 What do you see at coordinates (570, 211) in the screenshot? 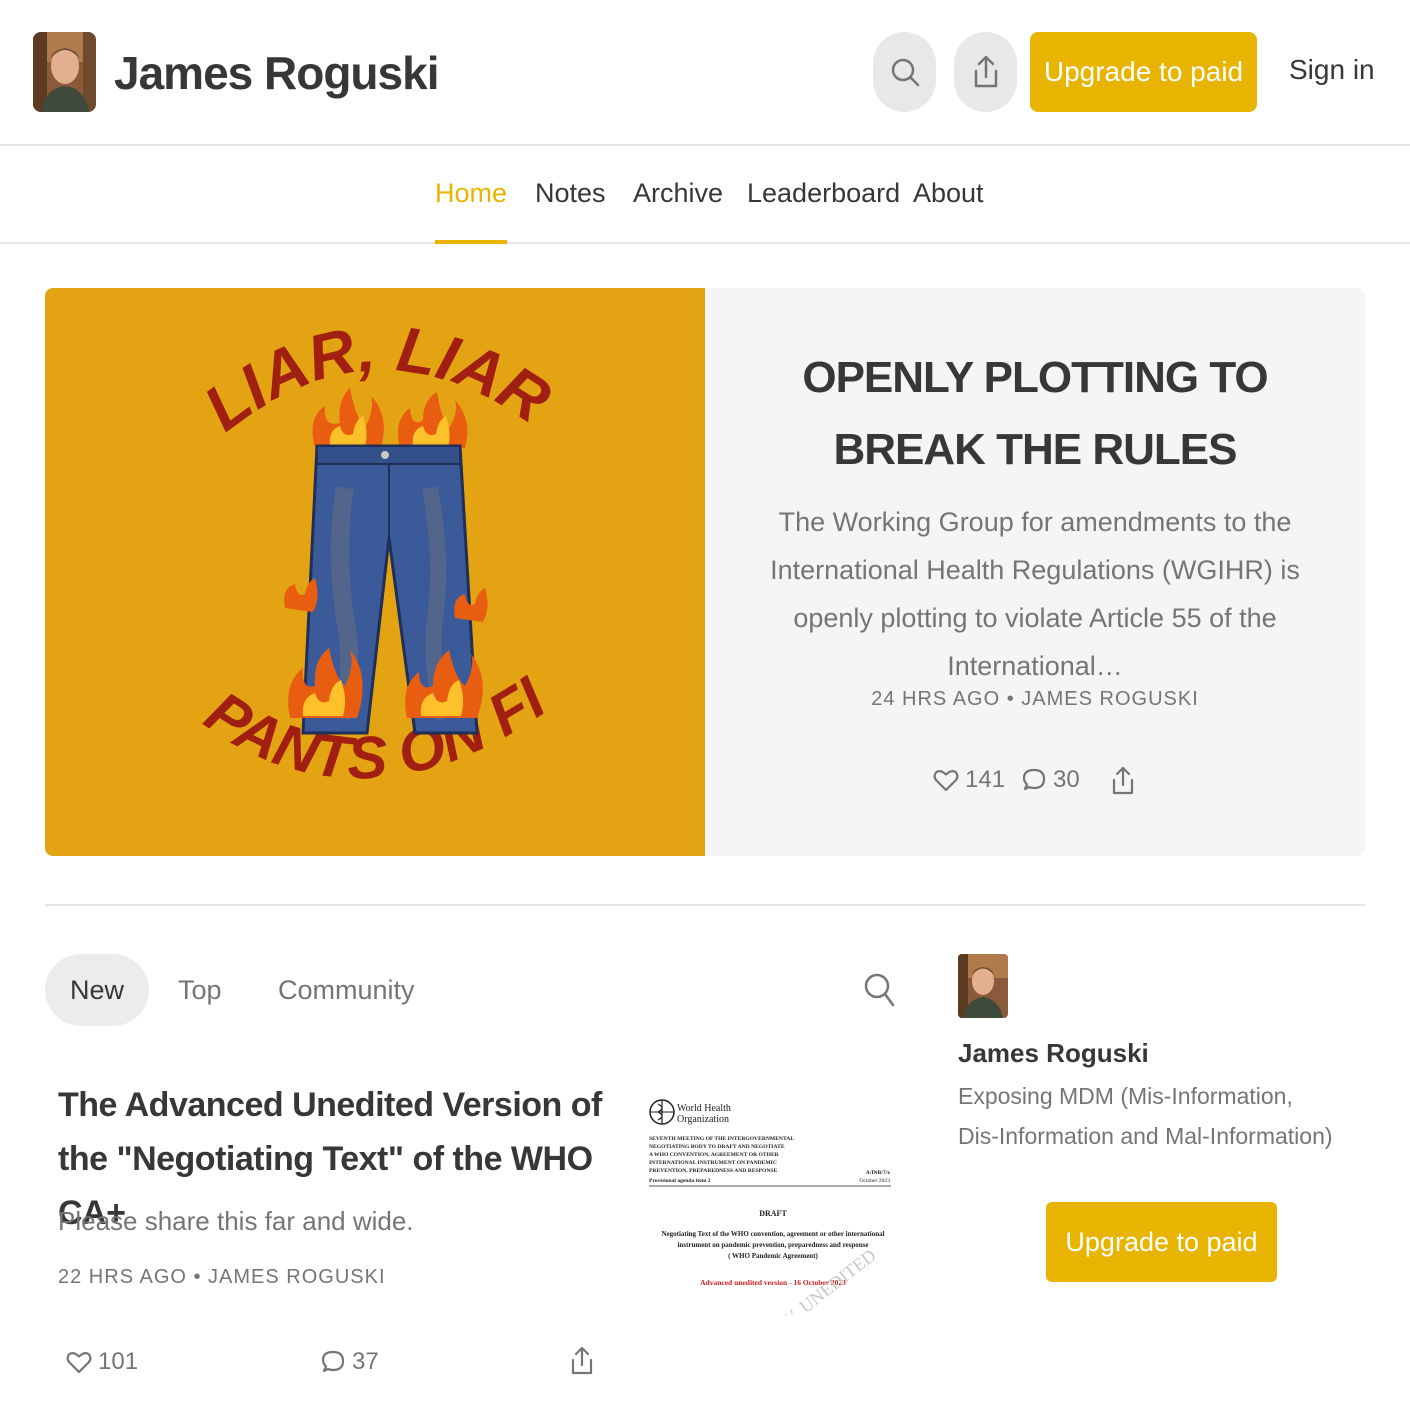
I see `nav-notes: Notes` at bounding box center [570, 211].